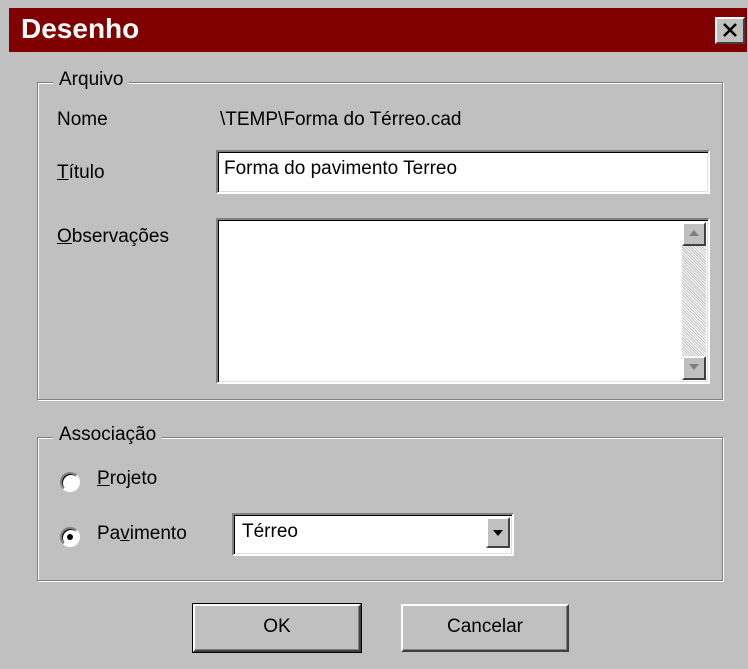 This screenshot has height=669, width=748. What do you see at coordinates (277, 628) in the screenshot?
I see `ok-button: OK` at bounding box center [277, 628].